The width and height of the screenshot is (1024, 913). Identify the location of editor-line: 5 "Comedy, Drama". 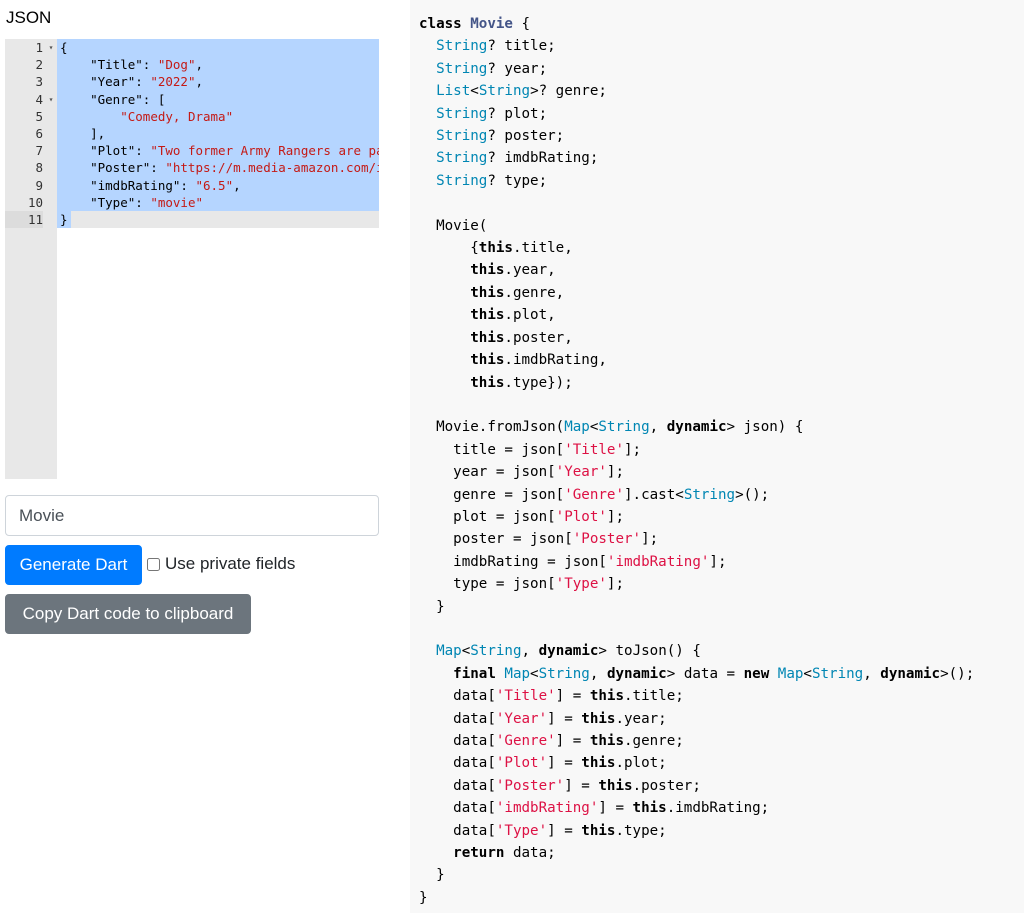
(192, 116).